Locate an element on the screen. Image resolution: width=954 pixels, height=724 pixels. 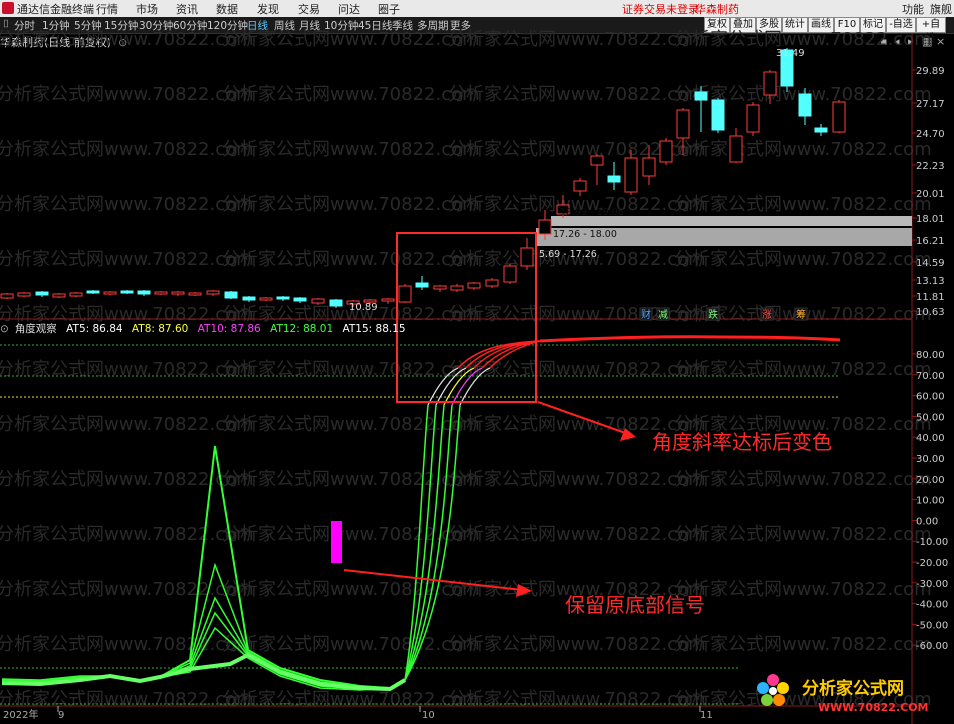
indicator-axis-label: 50.00 is located at coordinates (930, 417).